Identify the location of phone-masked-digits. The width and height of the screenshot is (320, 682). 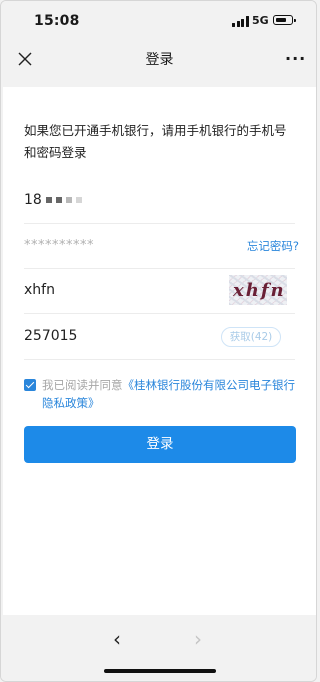
(62, 200).